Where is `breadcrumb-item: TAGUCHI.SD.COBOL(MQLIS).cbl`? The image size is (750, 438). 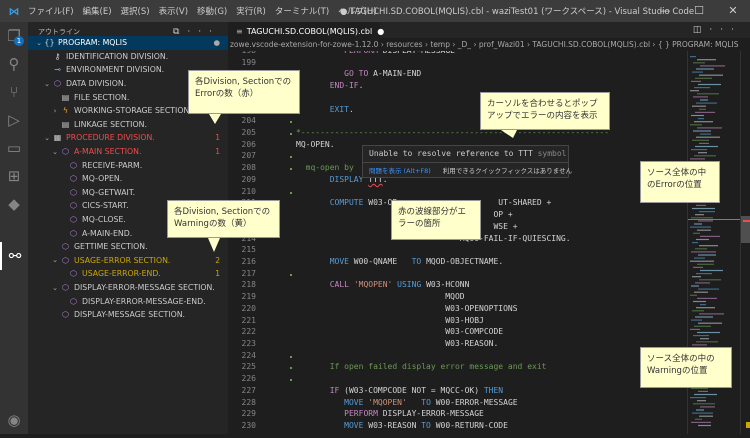 breadcrumb-item: TAGUCHI.SD.COBOL(MQLIS).cbl is located at coordinates (591, 44).